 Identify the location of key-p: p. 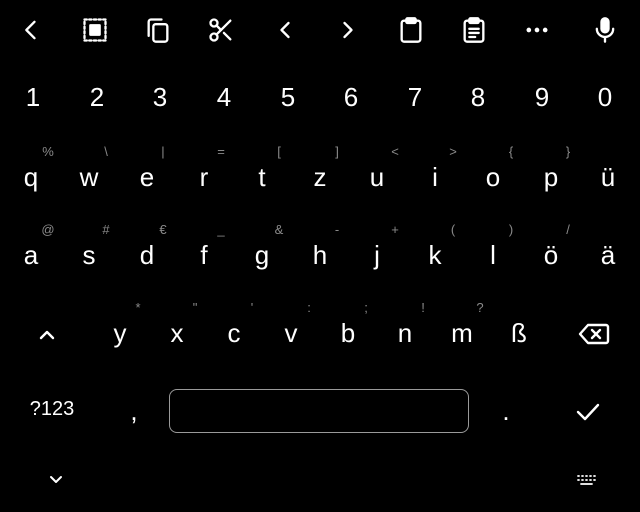
(551, 177).